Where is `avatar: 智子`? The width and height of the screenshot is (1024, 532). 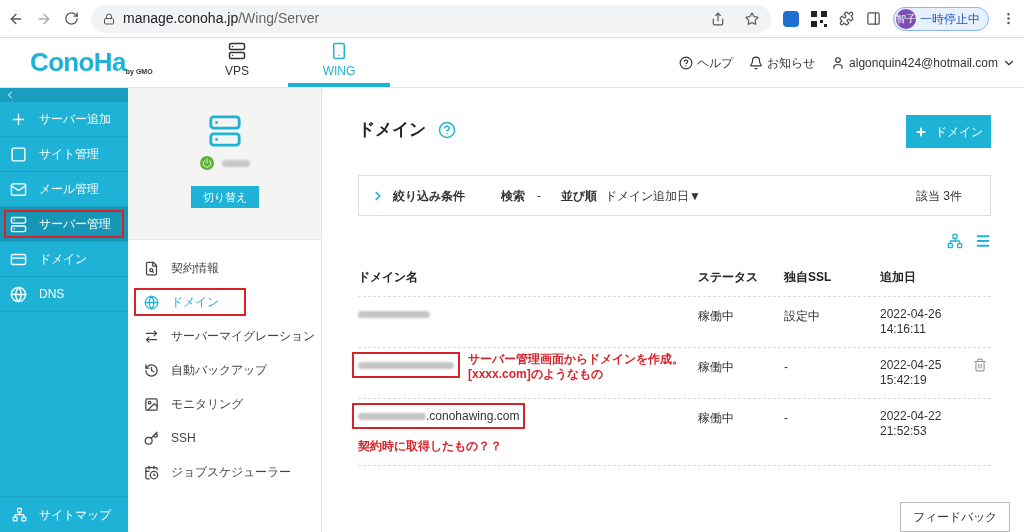 avatar: 智子 is located at coordinates (906, 18).